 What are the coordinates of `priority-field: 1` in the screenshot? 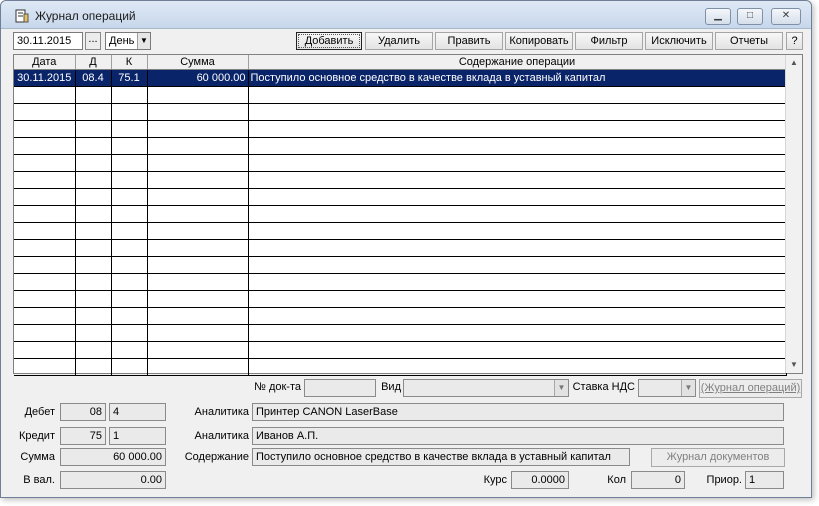 It's located at (764, 480).